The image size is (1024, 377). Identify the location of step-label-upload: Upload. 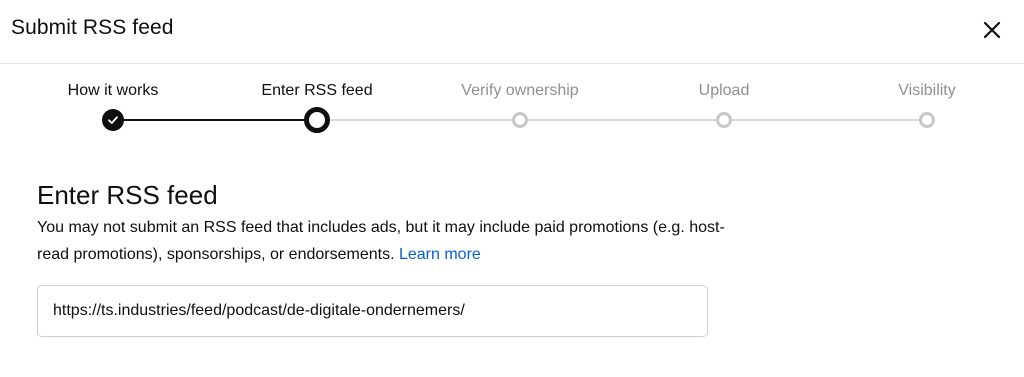
(724, 90).